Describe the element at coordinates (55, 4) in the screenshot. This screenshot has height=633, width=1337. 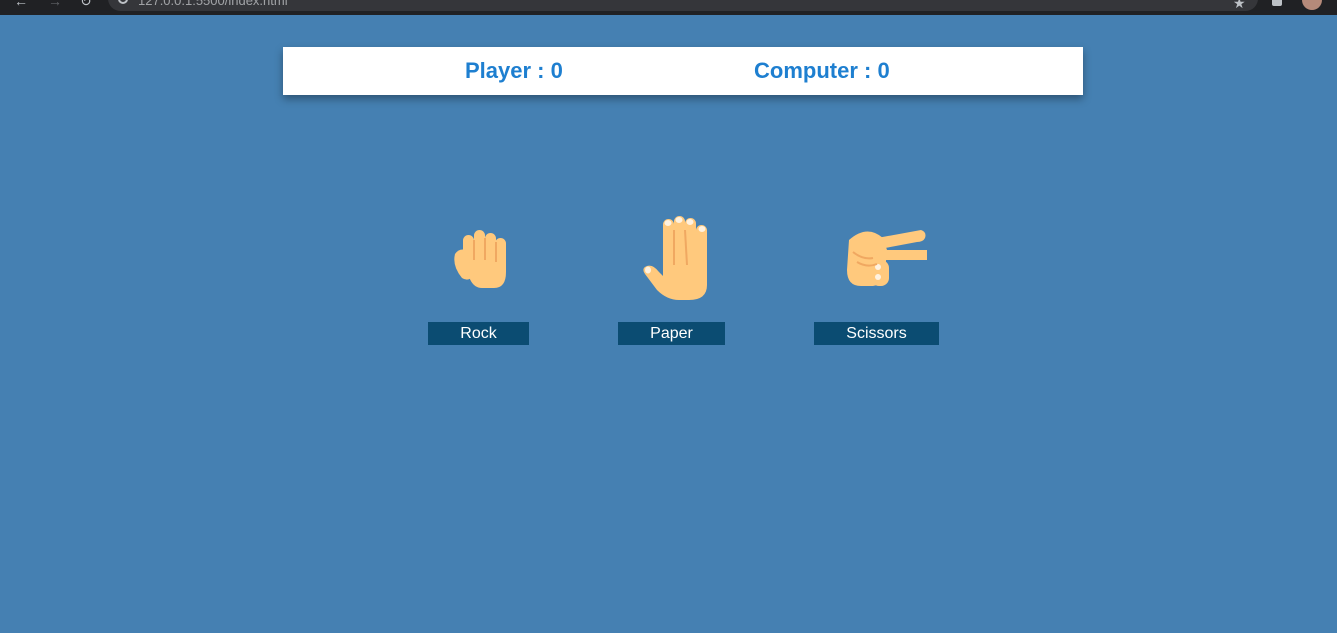
I see `forward-icon: →` at that location.